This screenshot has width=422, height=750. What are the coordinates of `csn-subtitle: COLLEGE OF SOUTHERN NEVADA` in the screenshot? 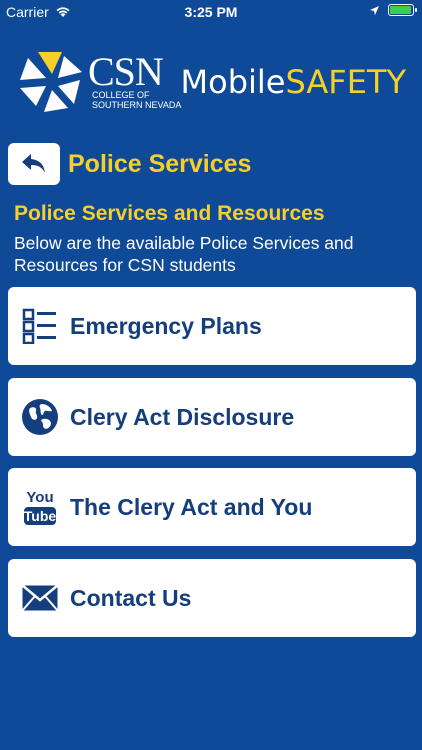 It's located at (137, 100).